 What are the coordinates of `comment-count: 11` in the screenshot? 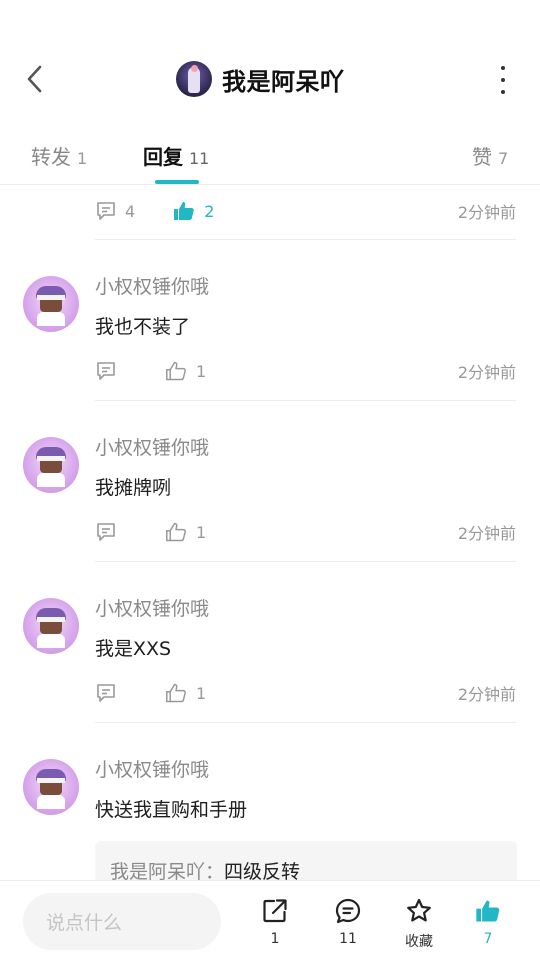 It's located at (348, 939).